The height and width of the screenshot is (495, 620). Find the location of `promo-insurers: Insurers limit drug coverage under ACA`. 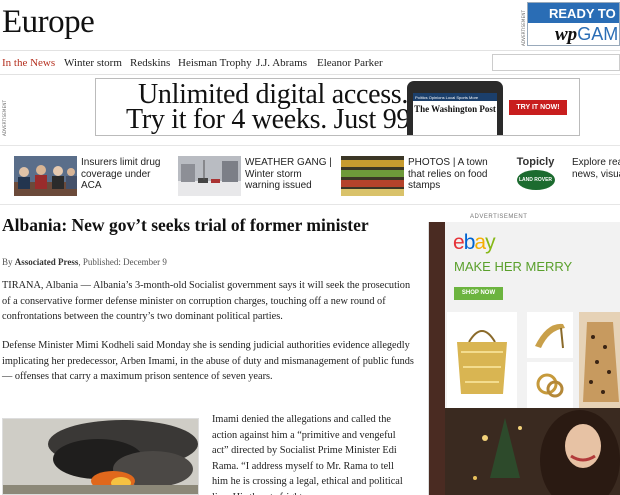

promo-insurers: Insurers limit drug coverage under ACA is located at coordinates (91, 175).